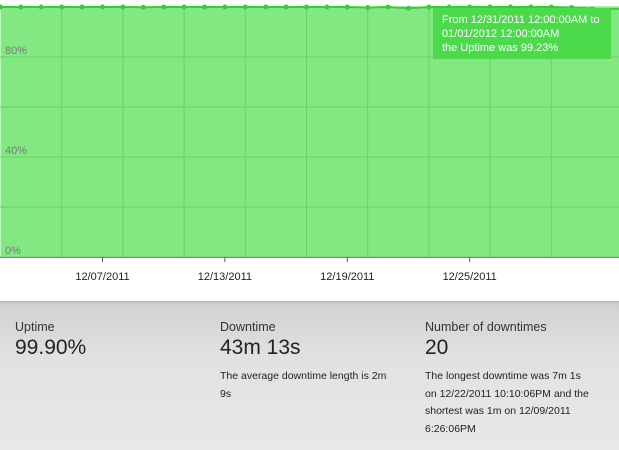 The height and width of the screenshot is (450, 619). Describe the element at coordinates (310, 327) in the screenshot. I see `downtime-label: Downtime` at that location.